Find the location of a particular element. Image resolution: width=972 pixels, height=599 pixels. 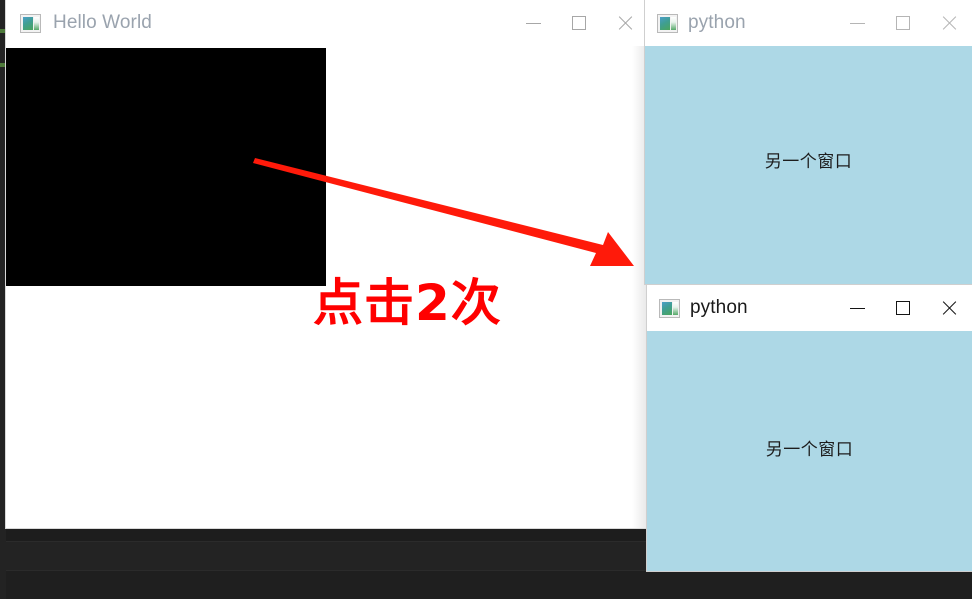

python-1-titlebar: python is located at coordinates (808, 23).